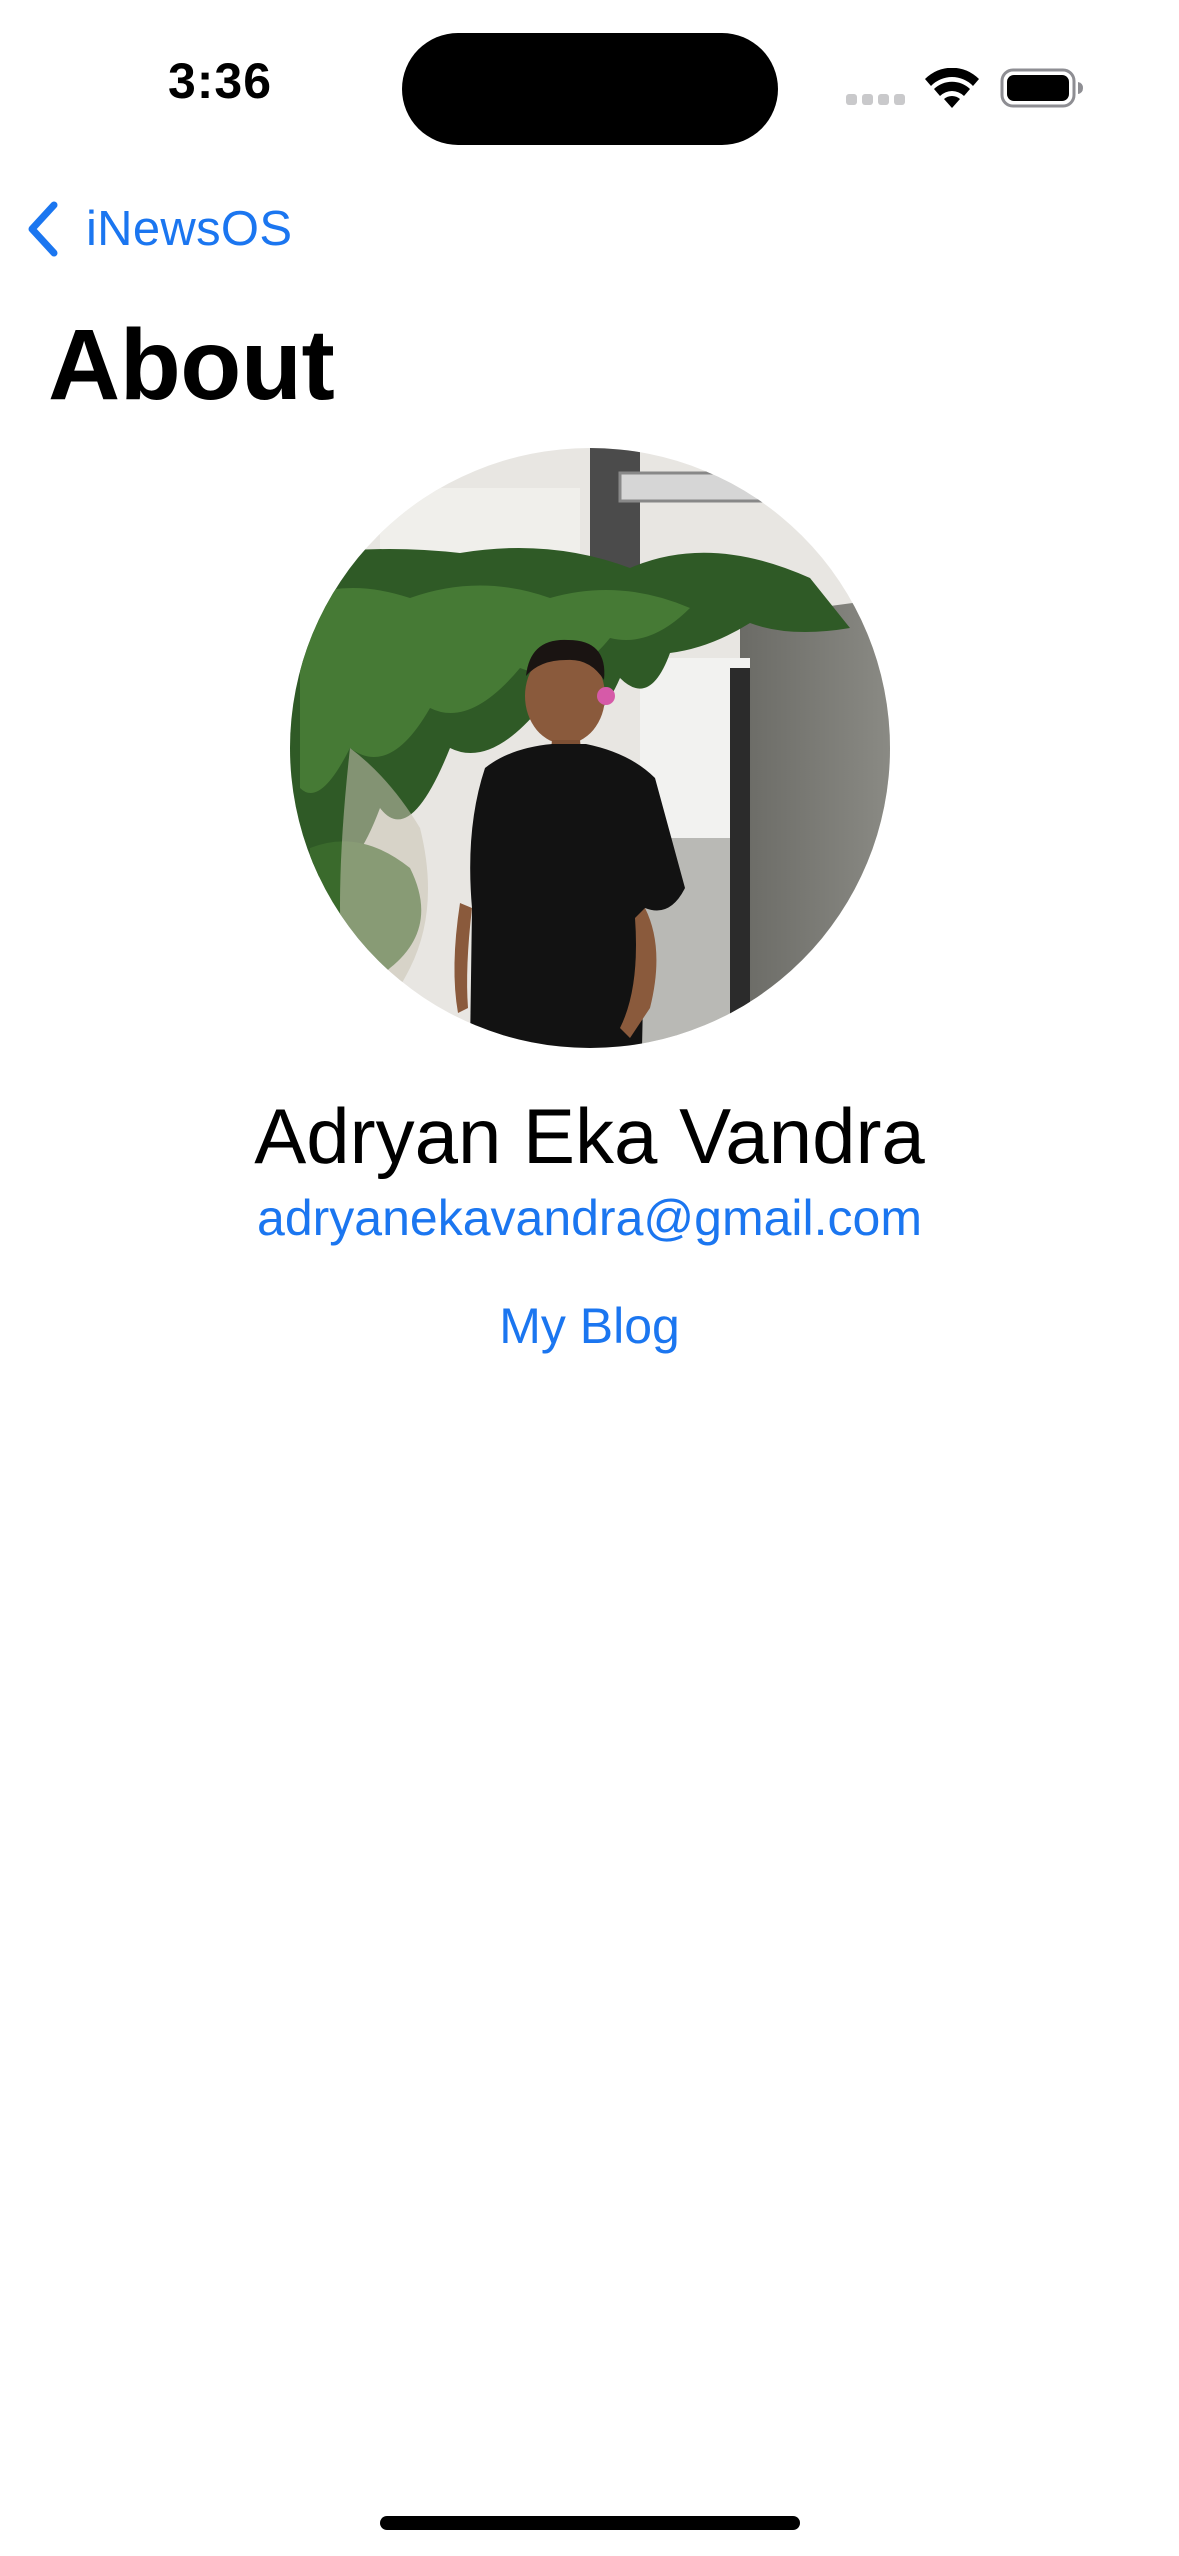 This screenshot has height=2556, width=1179. Describe the element at coordinates (589, 1136) in the screenshot. I see `profile-name: Adryan Eka Vandra` at that location.